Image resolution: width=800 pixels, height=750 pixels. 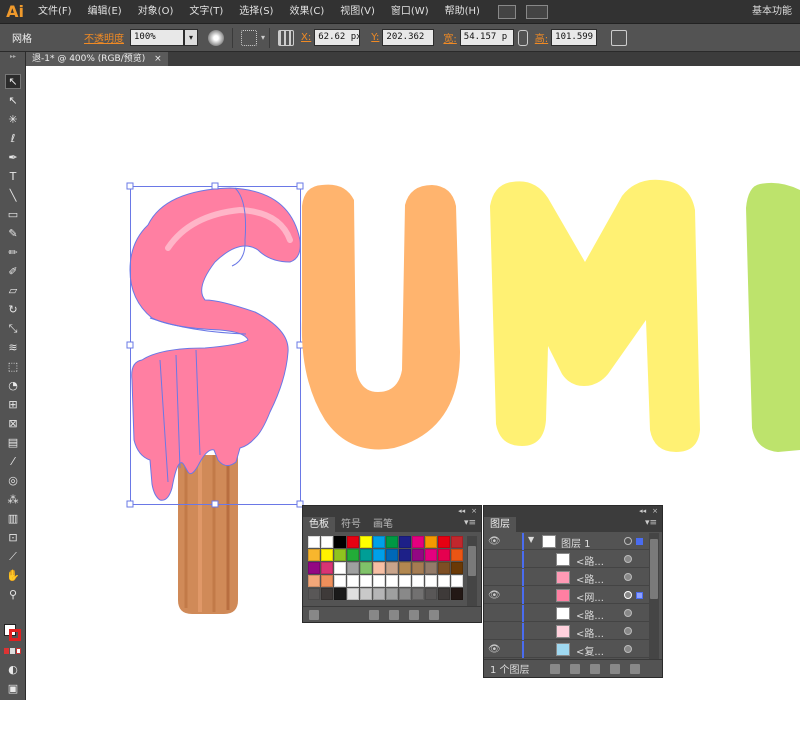 I want to click on selection-tool-icon: ↖, so click(x=13, y=81).